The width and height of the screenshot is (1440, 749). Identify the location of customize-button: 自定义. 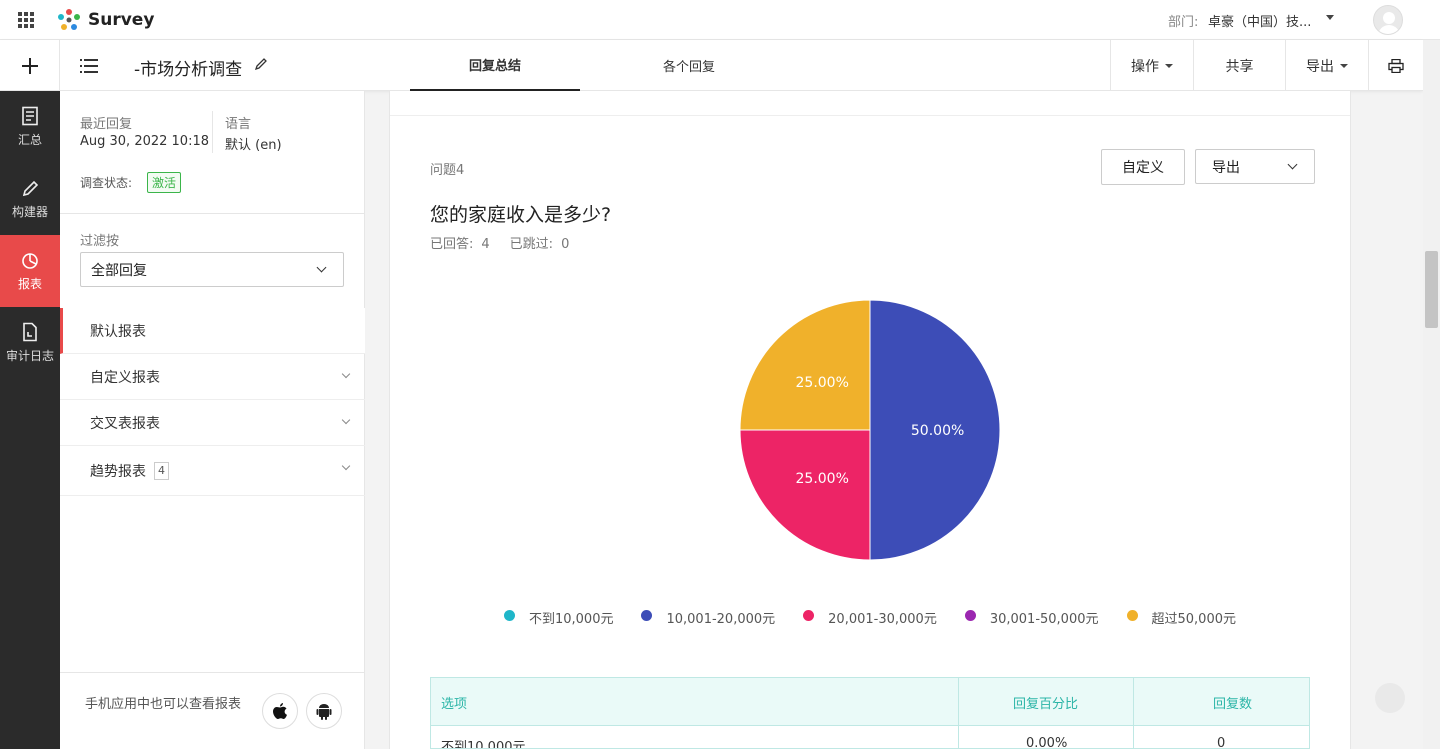
(1143, 167).